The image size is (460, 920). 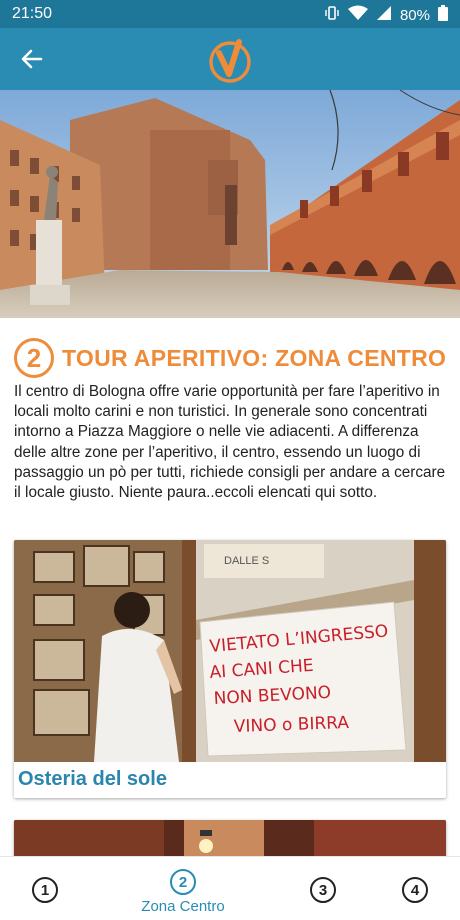 I want to click on venue-card-image, so click(x=230, y=838).